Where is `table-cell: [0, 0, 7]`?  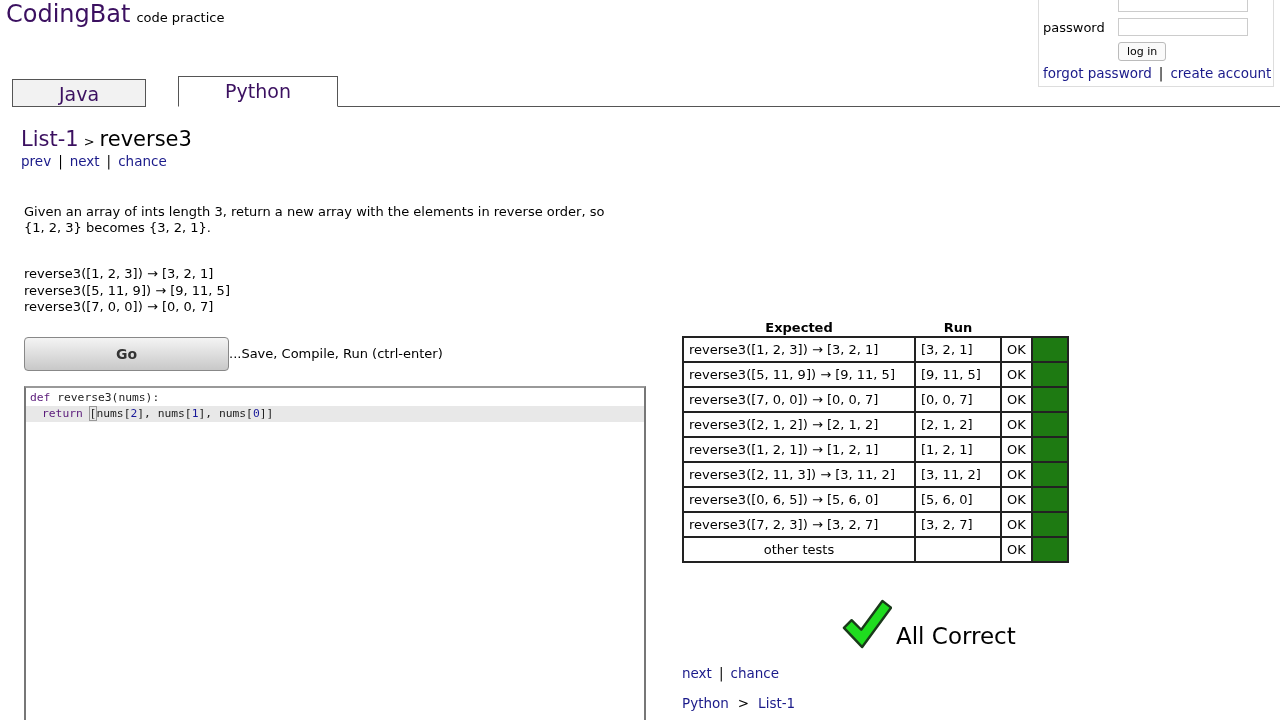 table-cell: [0, 0, 7] is located at coordinates (958, 399).